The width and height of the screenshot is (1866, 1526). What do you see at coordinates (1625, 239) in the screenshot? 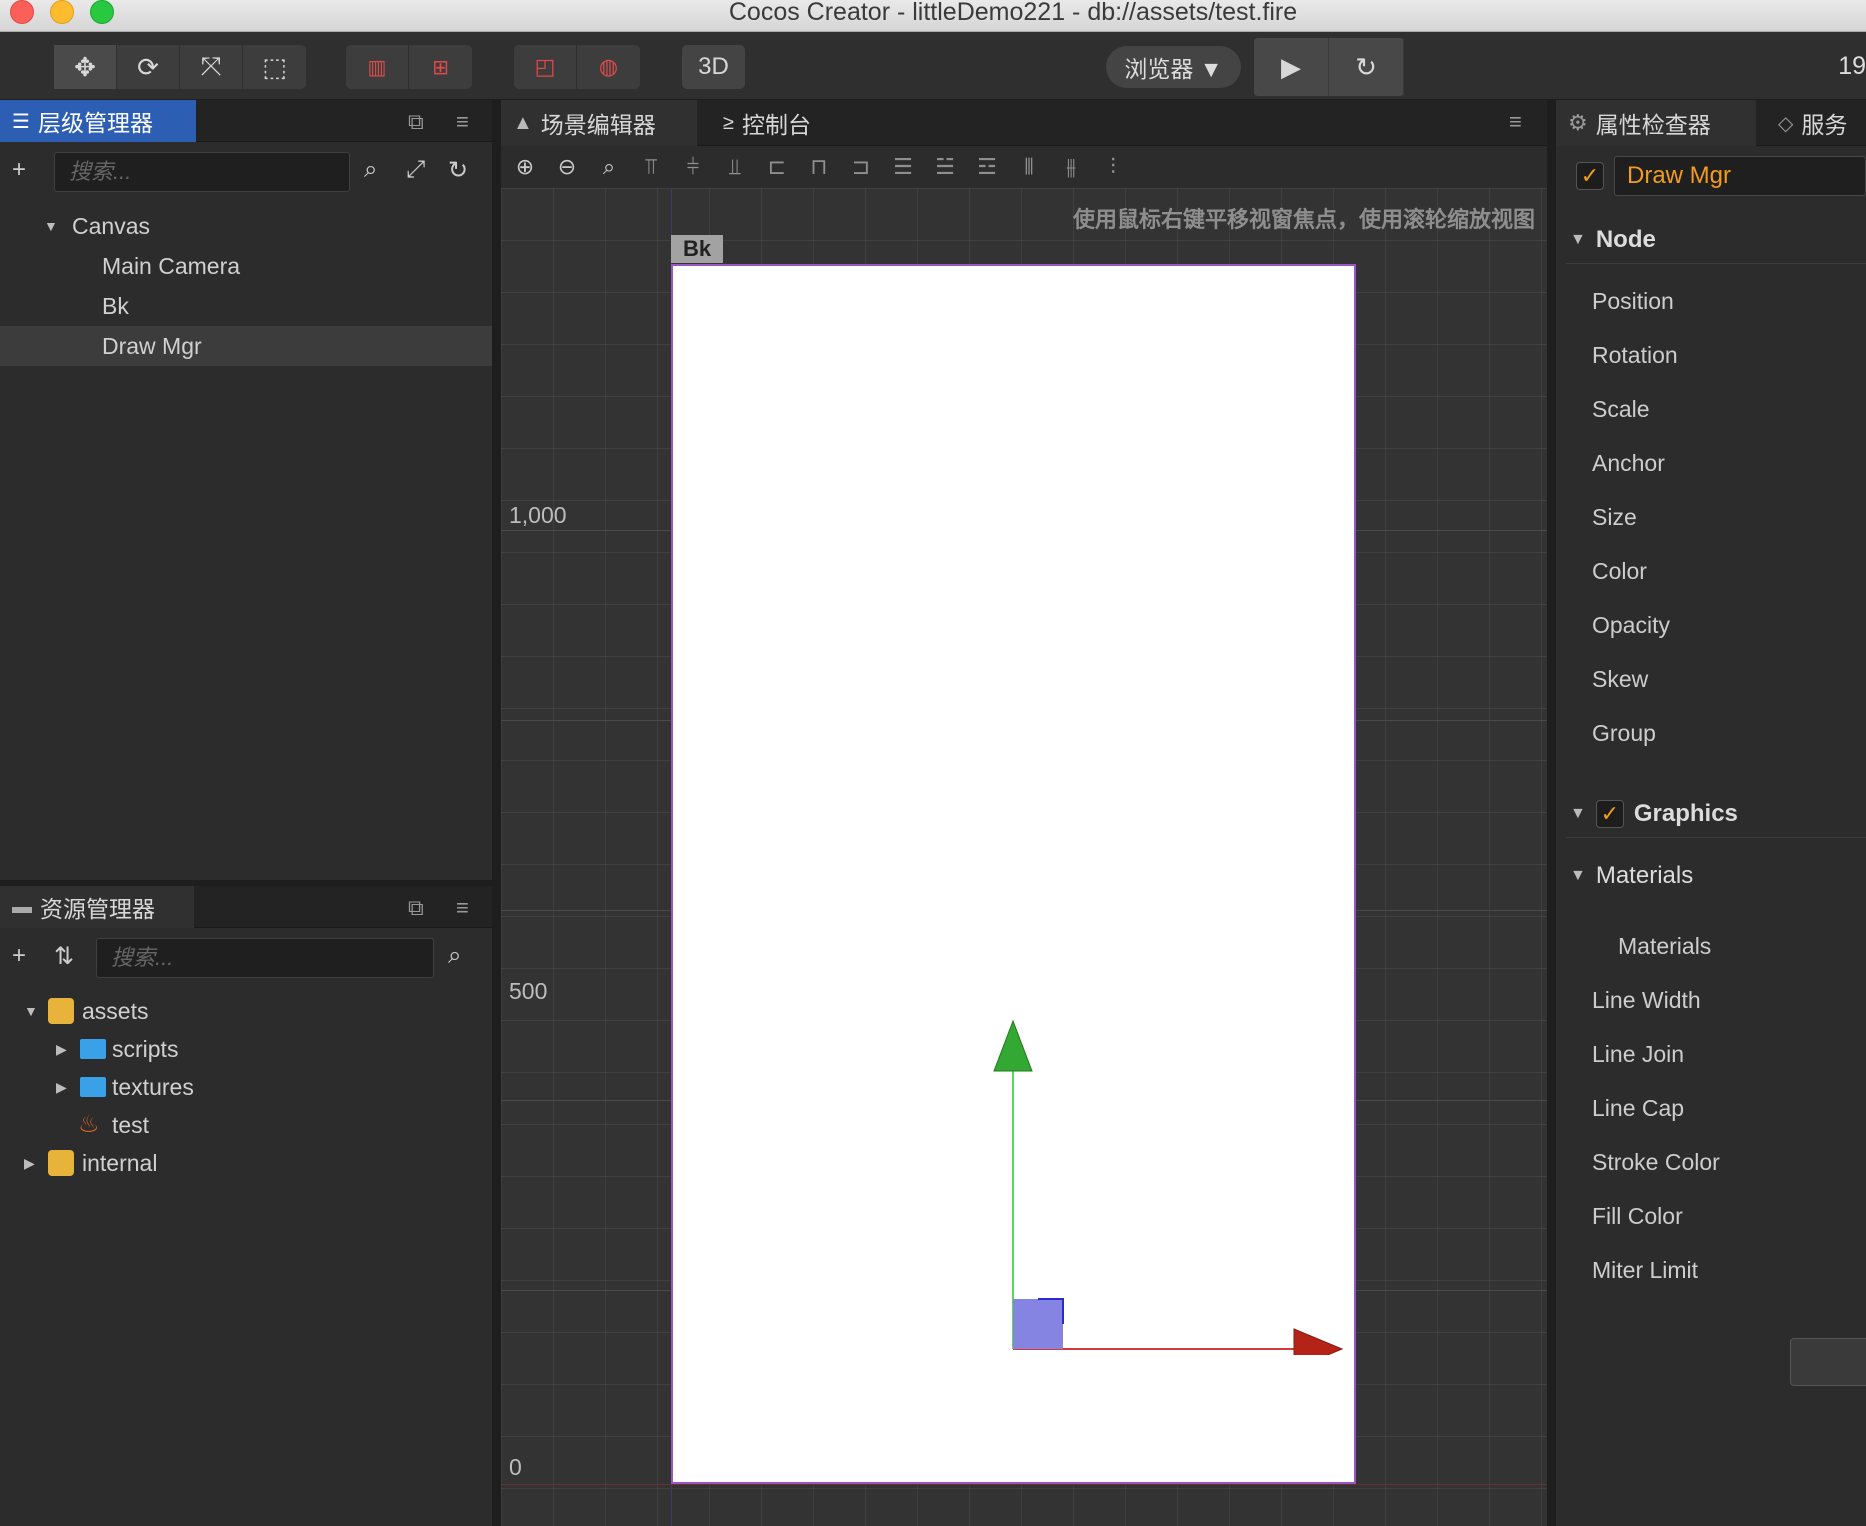
I see `node-section-label: Node` at bounding box center [1625, 239].